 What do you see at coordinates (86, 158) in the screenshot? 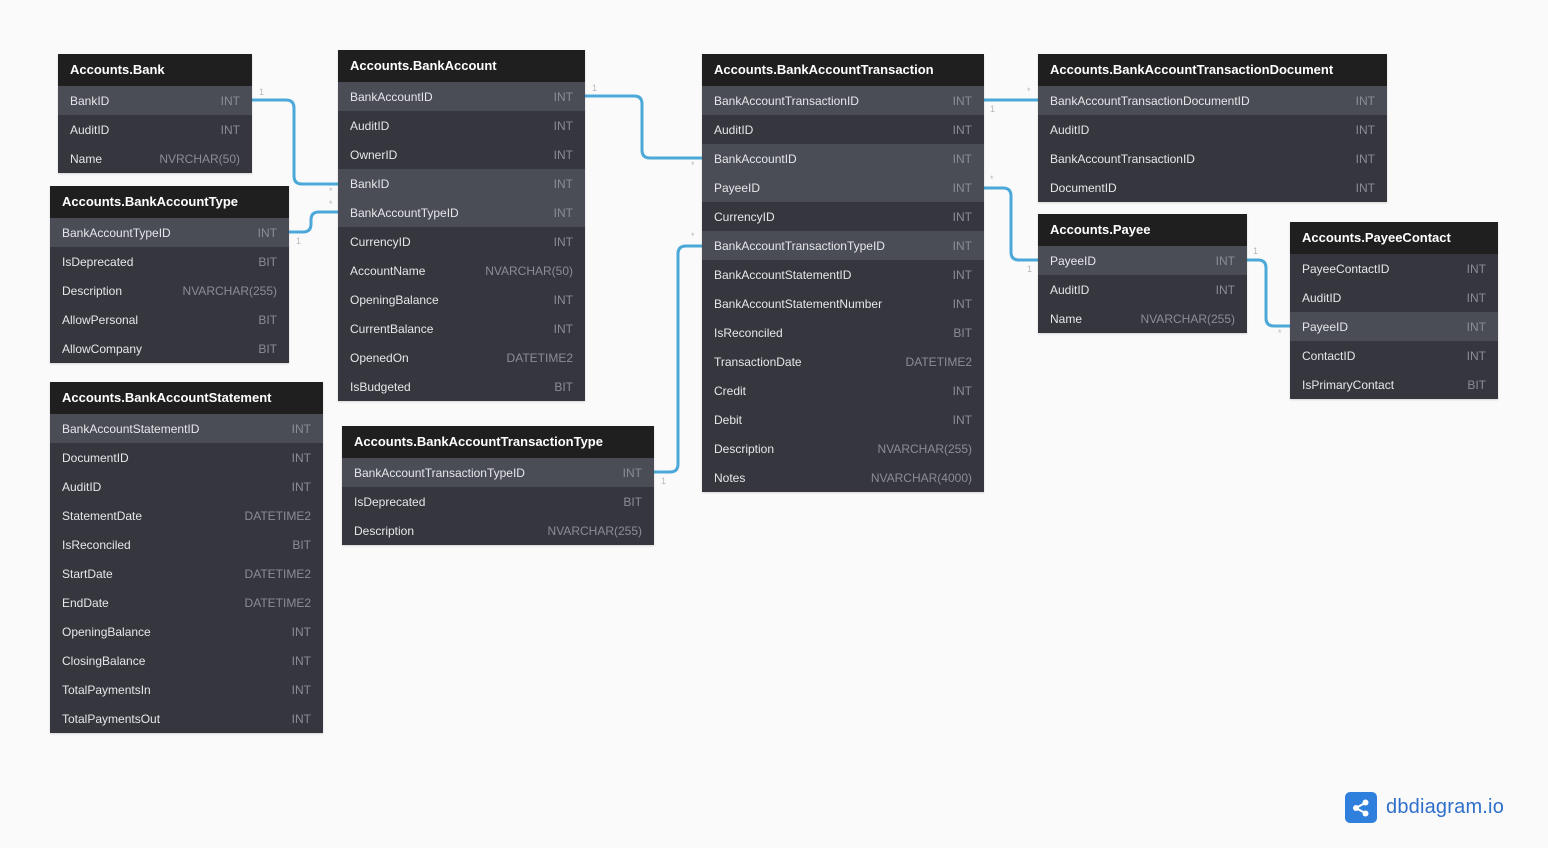
I see `field-name: Name` at bounding box center [86, 158].